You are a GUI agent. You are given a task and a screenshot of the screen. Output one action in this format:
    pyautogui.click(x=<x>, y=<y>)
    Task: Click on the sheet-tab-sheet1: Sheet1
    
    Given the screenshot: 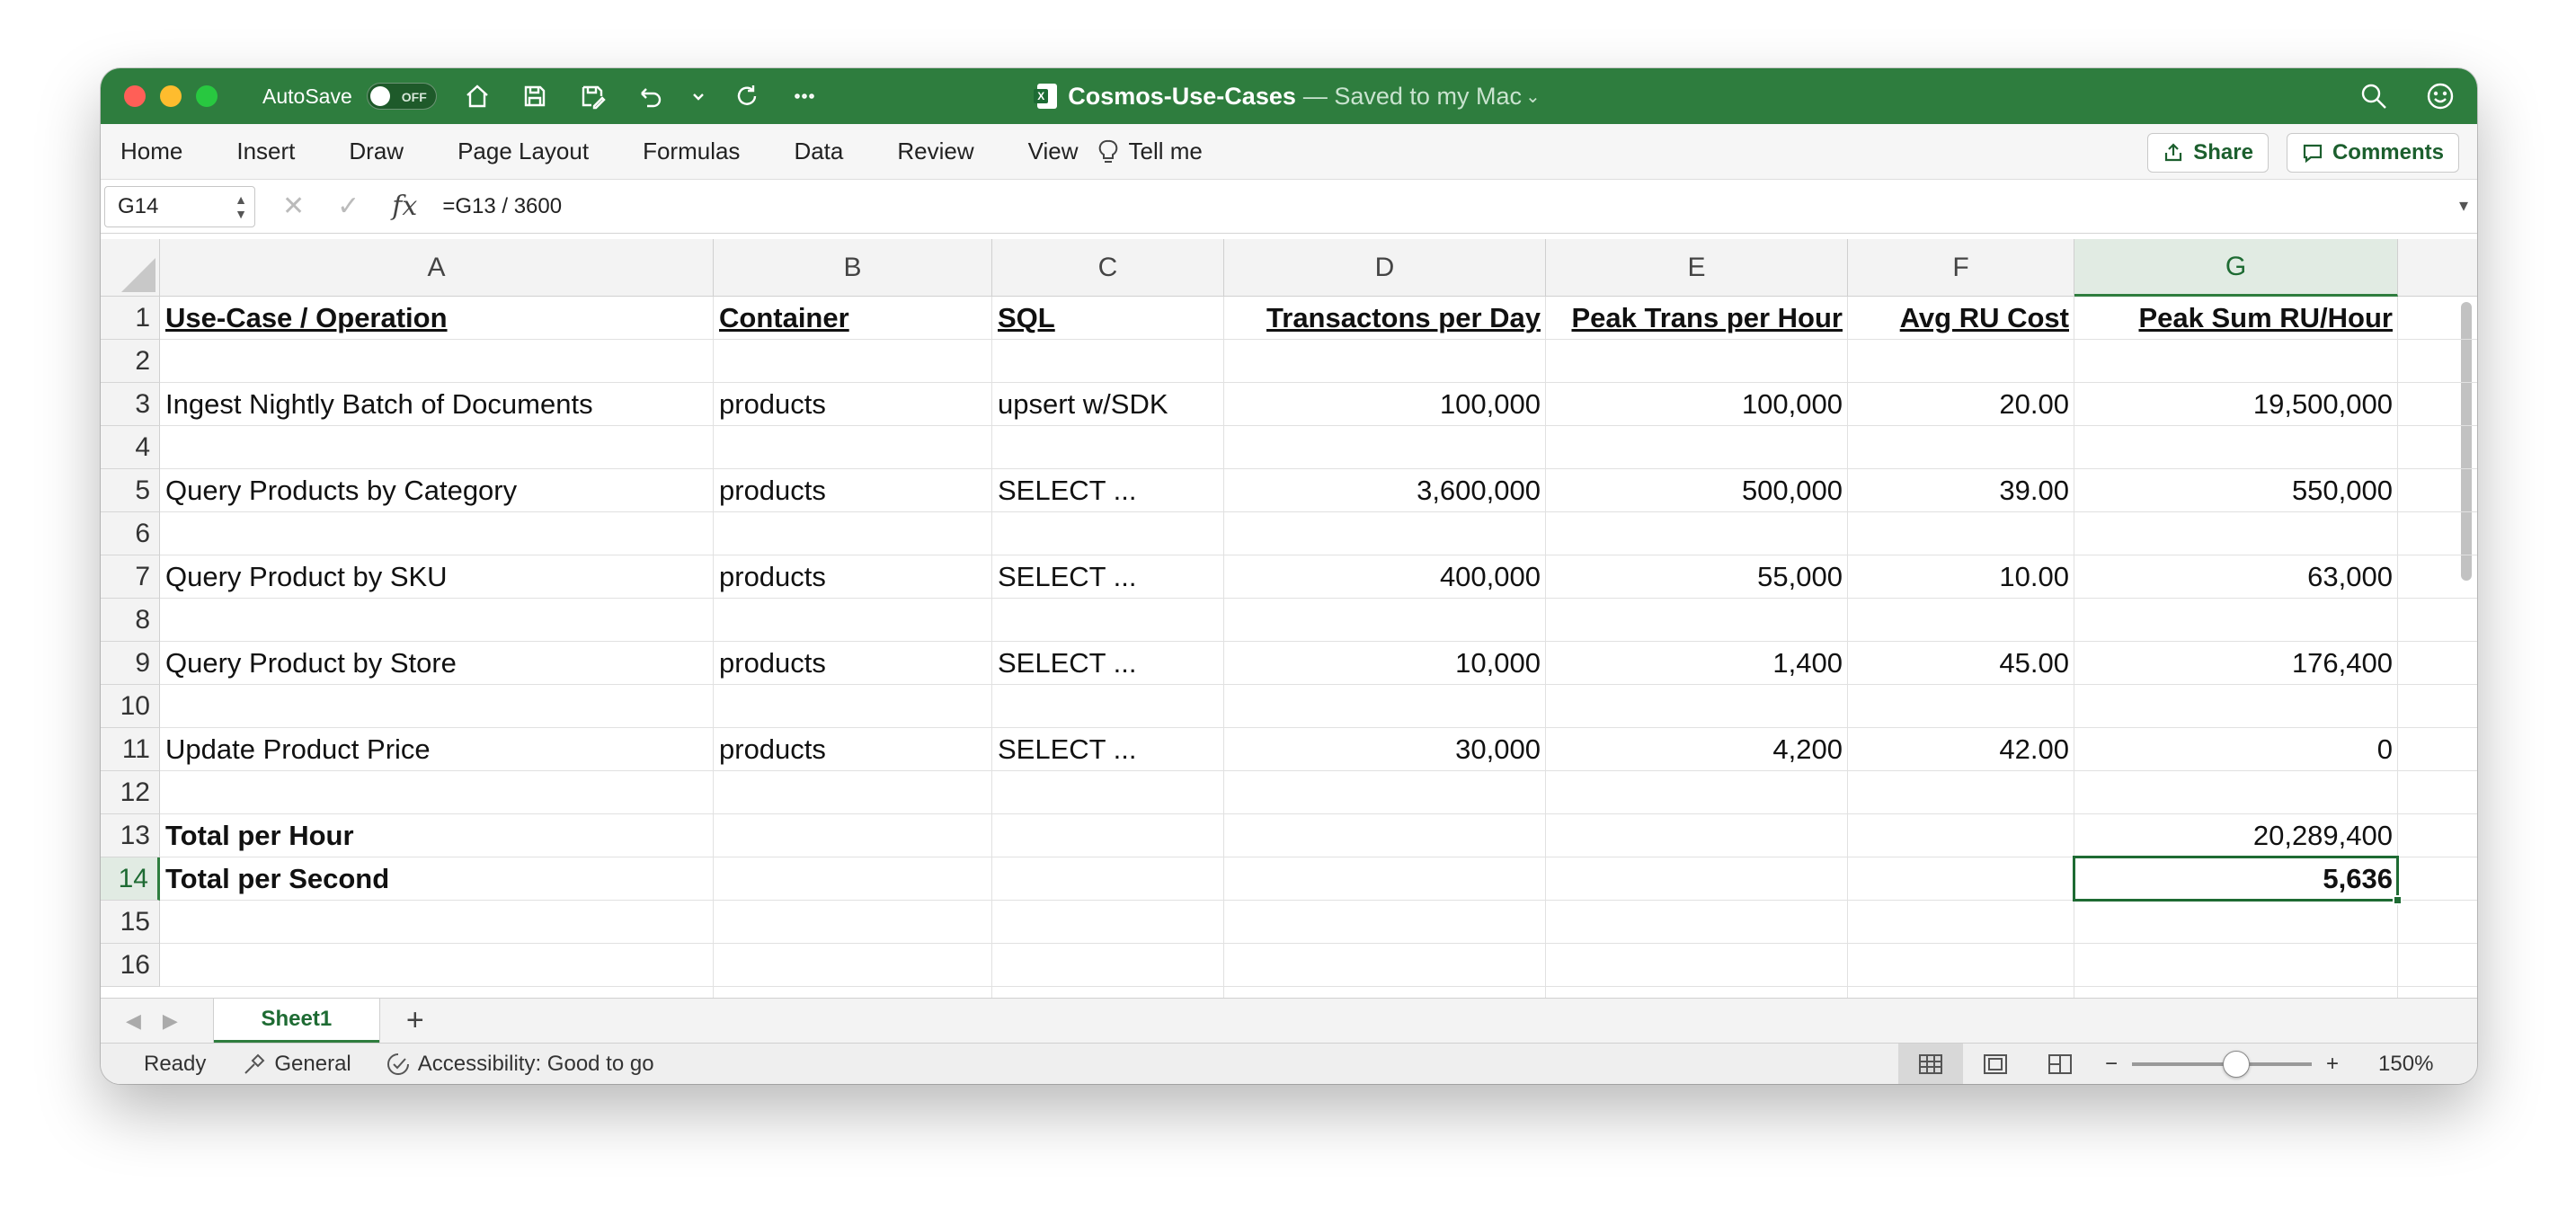 What is the action you would take?
    pyautogui.click(x=296, y=1021)
    